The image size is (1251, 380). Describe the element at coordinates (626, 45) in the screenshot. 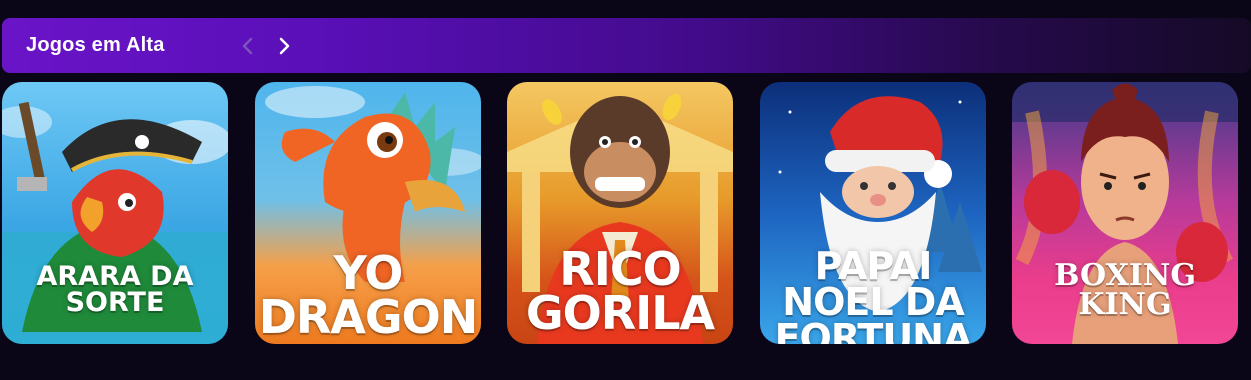

I see `section-header: Jogos em Alta` at that location.